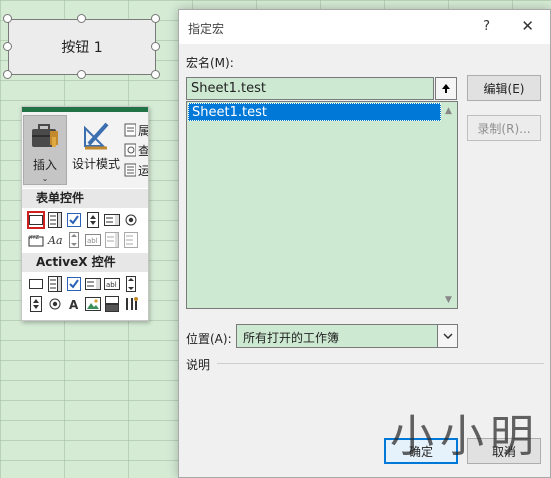 This screenshot has width=551, height=478. I want to click on activex-image-control, so click(93, 304).